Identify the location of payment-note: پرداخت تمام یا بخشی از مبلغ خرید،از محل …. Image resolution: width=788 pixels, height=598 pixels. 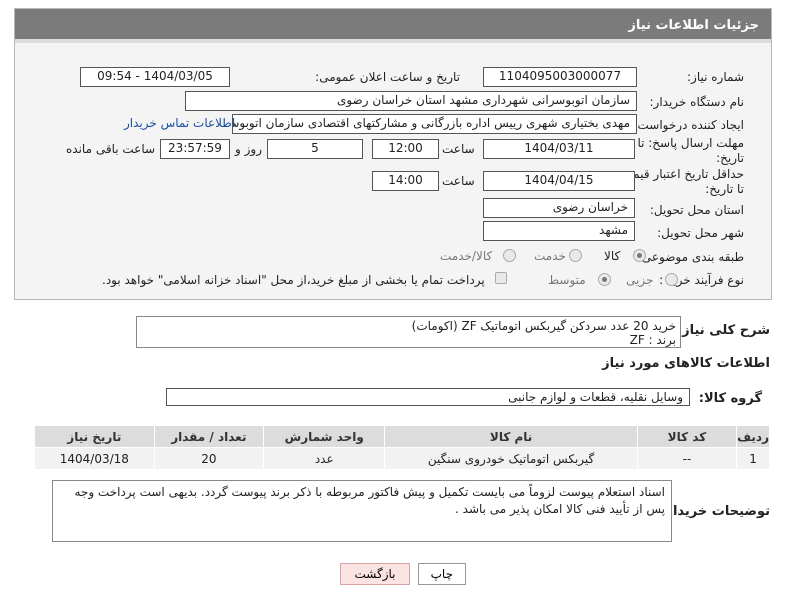
(293, 280).